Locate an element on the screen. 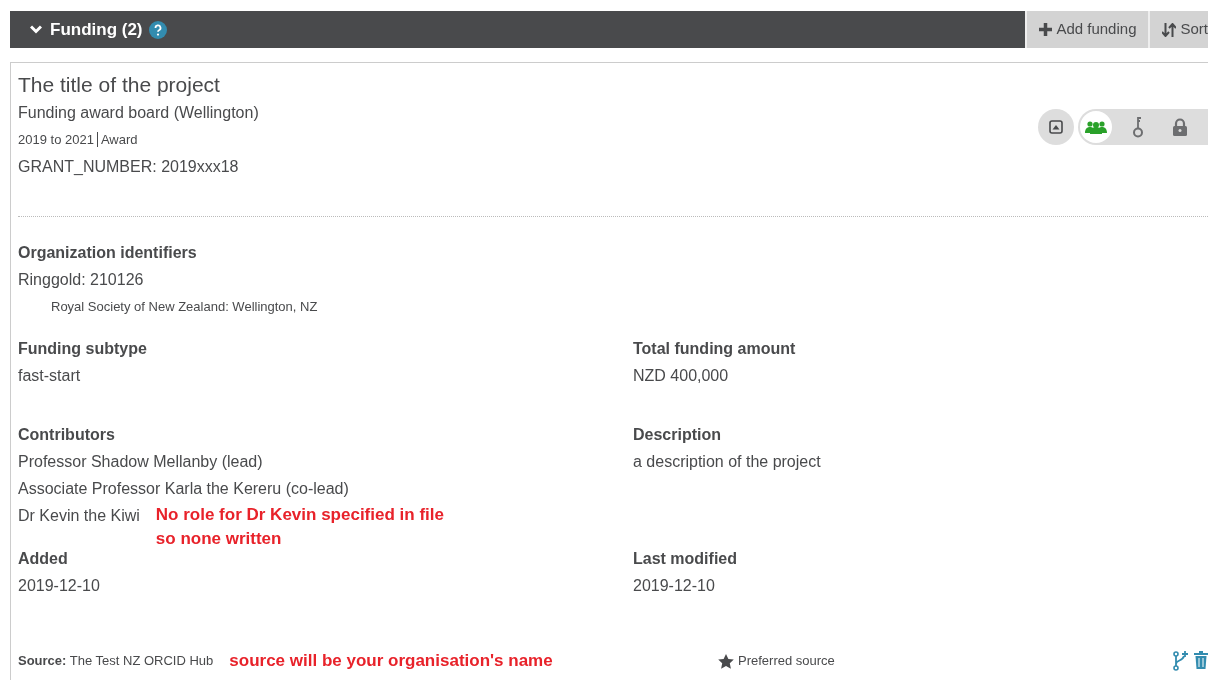 The width and height of the screenshot is (1208, 680). field-value: Ringgold: 210126 is located at coordinates (81, 280).